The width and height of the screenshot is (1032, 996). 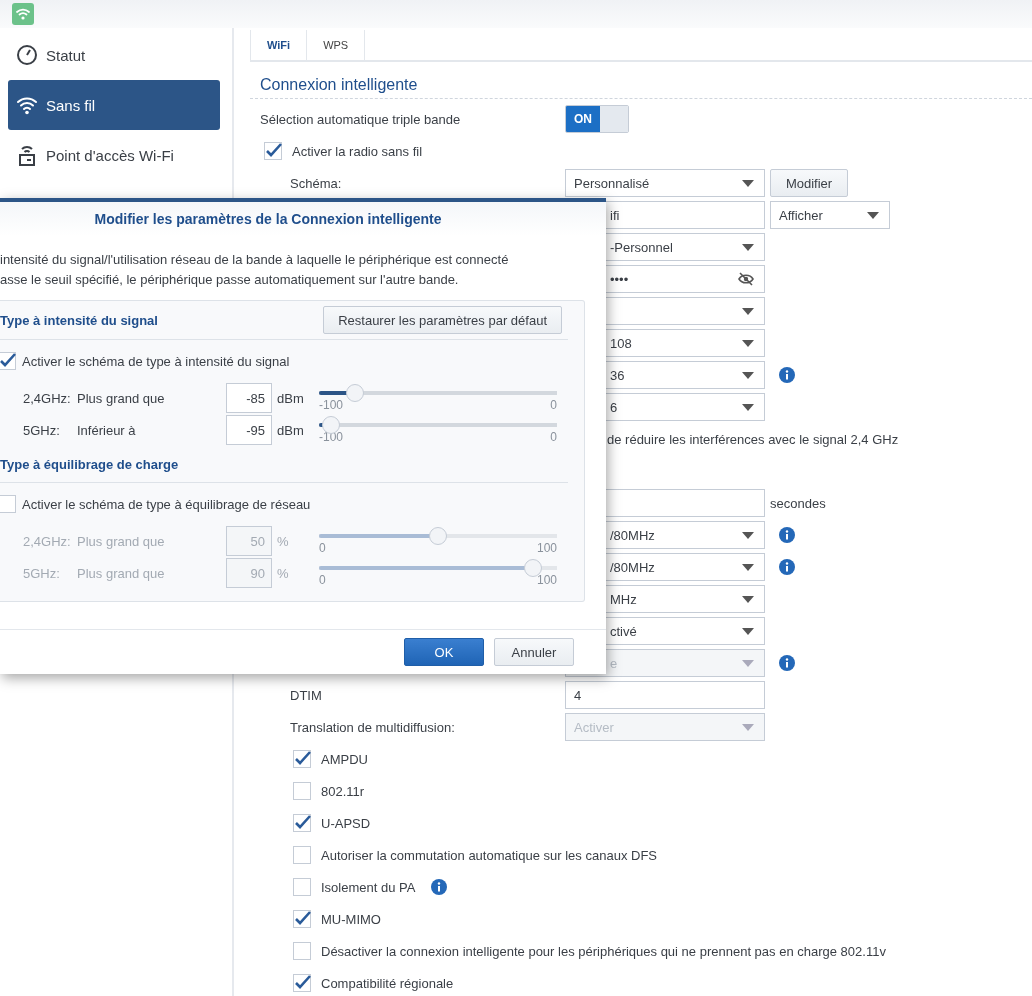 What do you see at coordinates (809, 183) in the screenshot?
I see `modify-button: Modifier` at bounding box center [809, 183].